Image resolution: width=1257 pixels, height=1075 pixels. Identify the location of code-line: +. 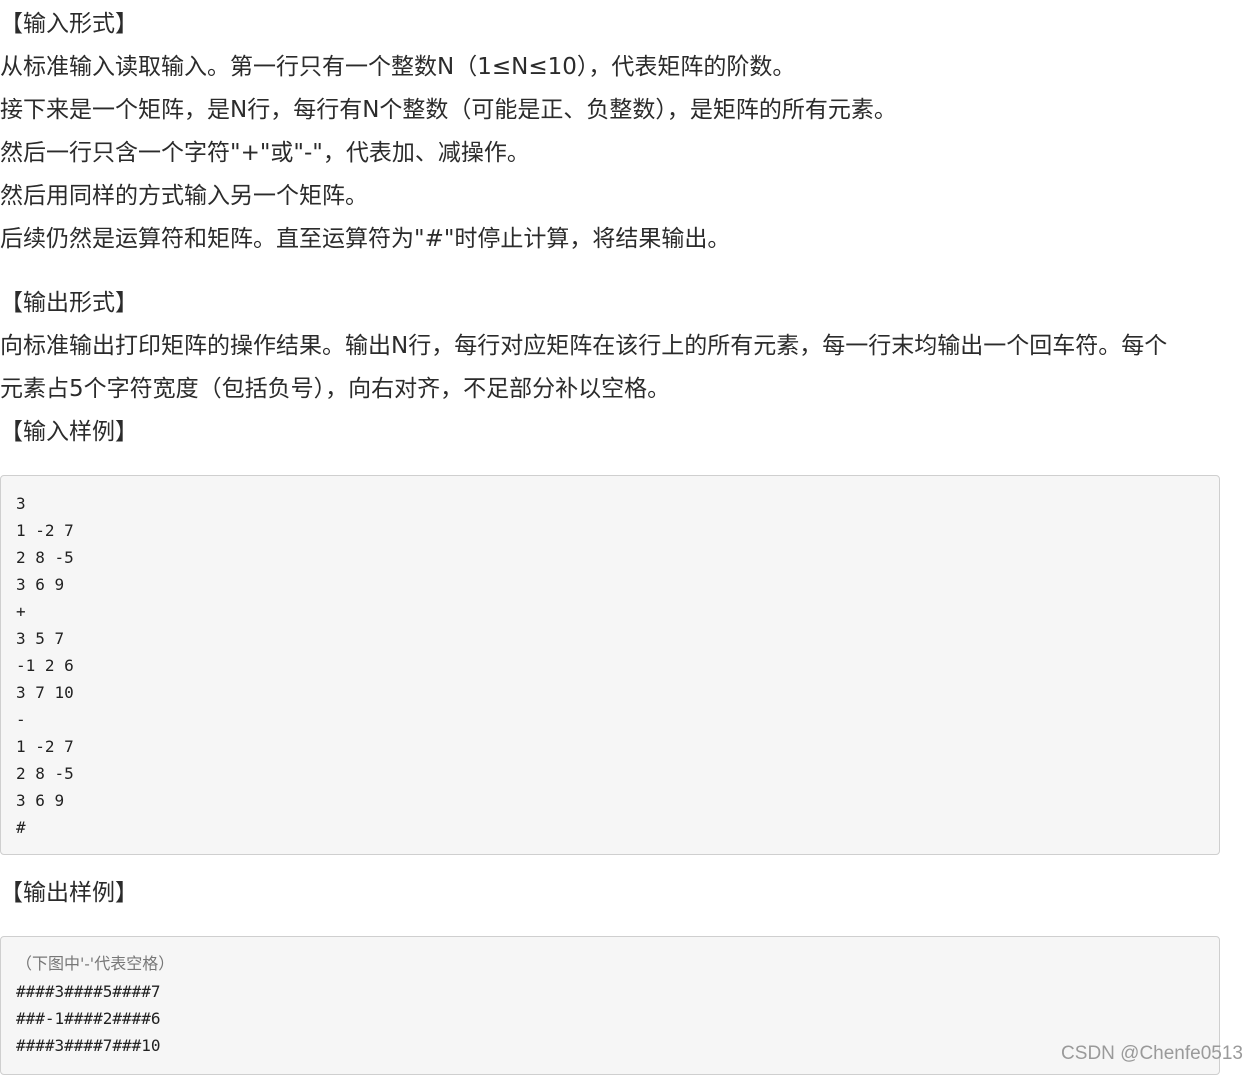
(21, 611).